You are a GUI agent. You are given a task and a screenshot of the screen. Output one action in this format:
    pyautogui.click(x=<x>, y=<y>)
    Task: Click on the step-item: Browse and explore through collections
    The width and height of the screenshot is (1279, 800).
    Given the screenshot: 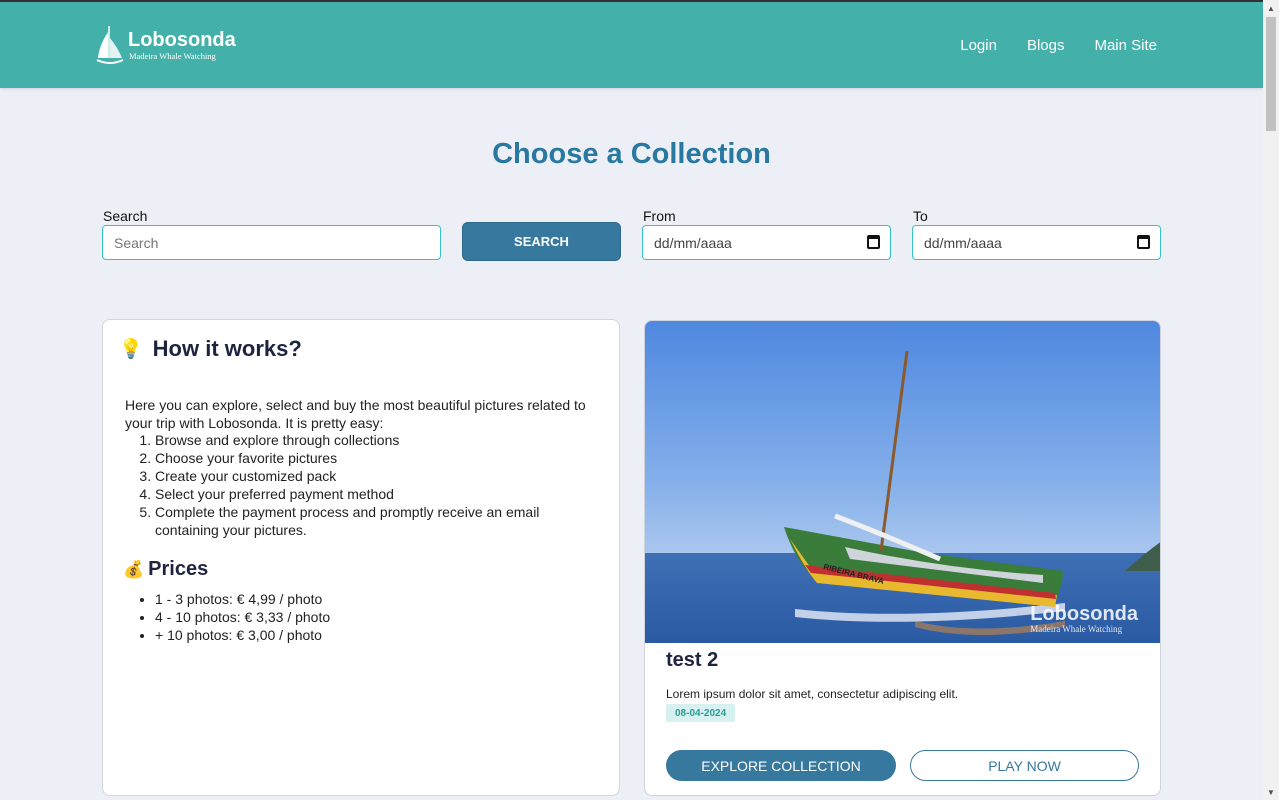 What is the action you would take?
    pyautogui.click(x=380, y=440)
    